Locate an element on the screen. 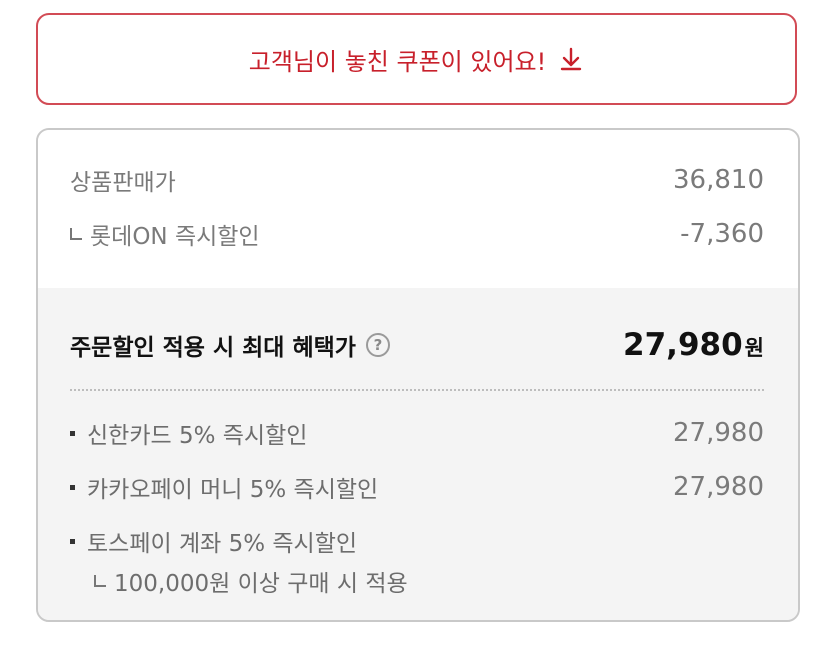  card-discount-label: 신한카드 5% 즉시할인 is located at coordinates (197, 436).